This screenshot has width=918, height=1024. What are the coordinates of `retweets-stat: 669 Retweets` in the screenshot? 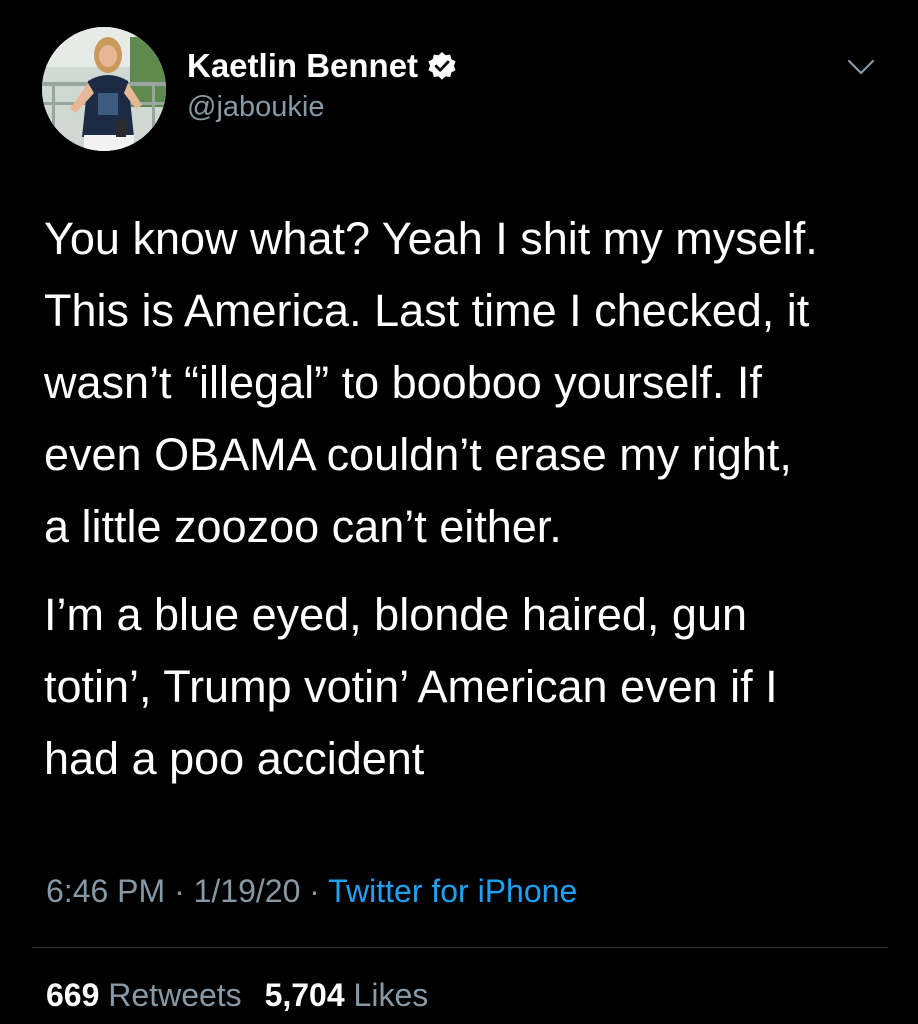 It's located at (144, 995).